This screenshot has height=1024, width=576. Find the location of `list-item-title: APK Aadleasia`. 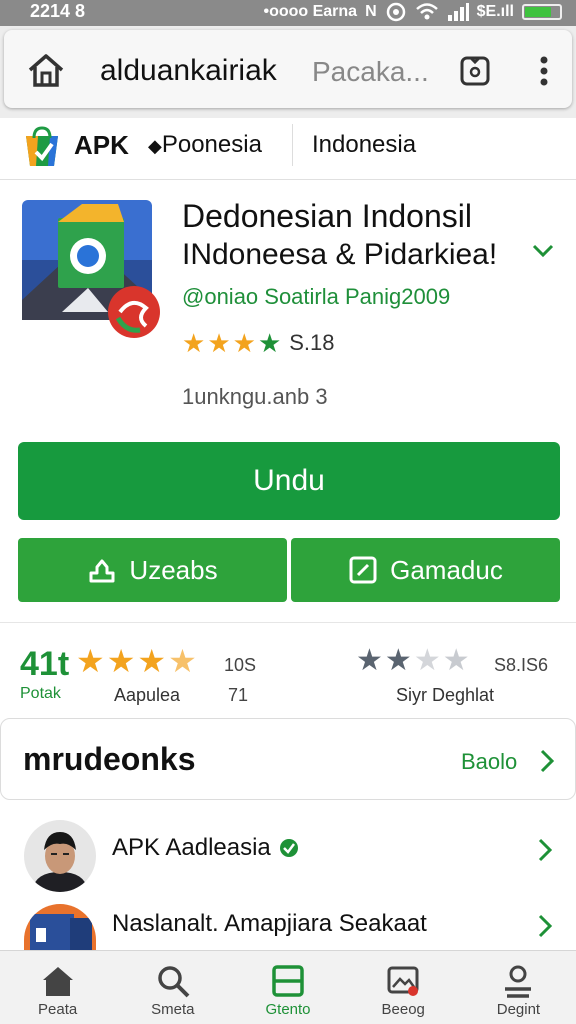

list-item-title: APK Aadleasia is located at coordinates (205, 848).